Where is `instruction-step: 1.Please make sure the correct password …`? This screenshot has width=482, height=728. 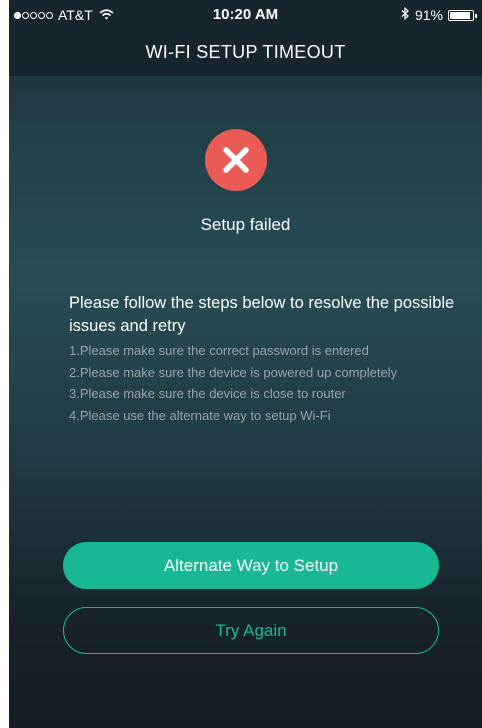 instruction-step: 1.Please make sure the correct password … is located at coordinates (219, 350).